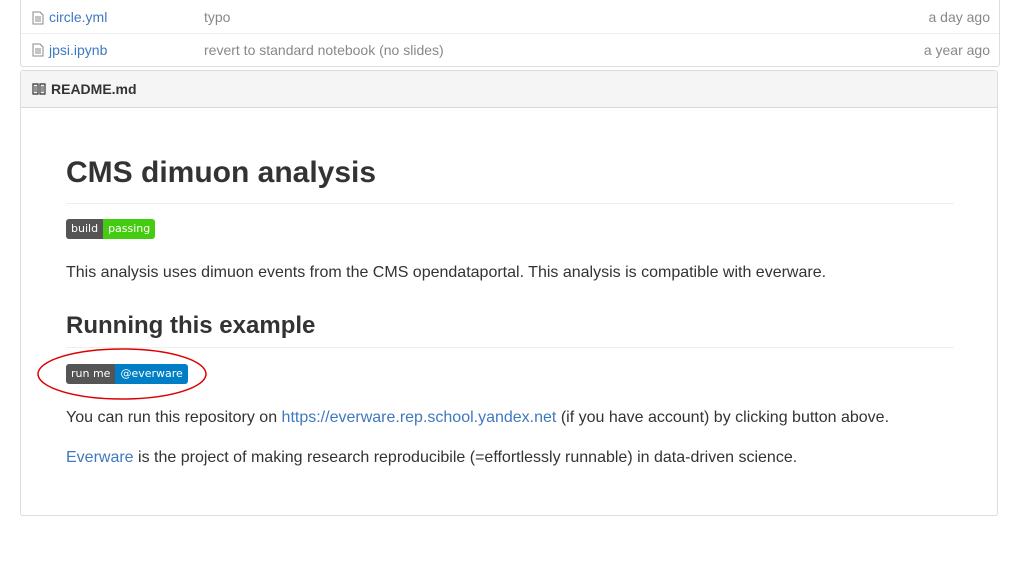  What do you see at coordinates (126, 50) in the screenshot?
I see `file-link: jpsi.ipynb` at bounding box center [126, 50].